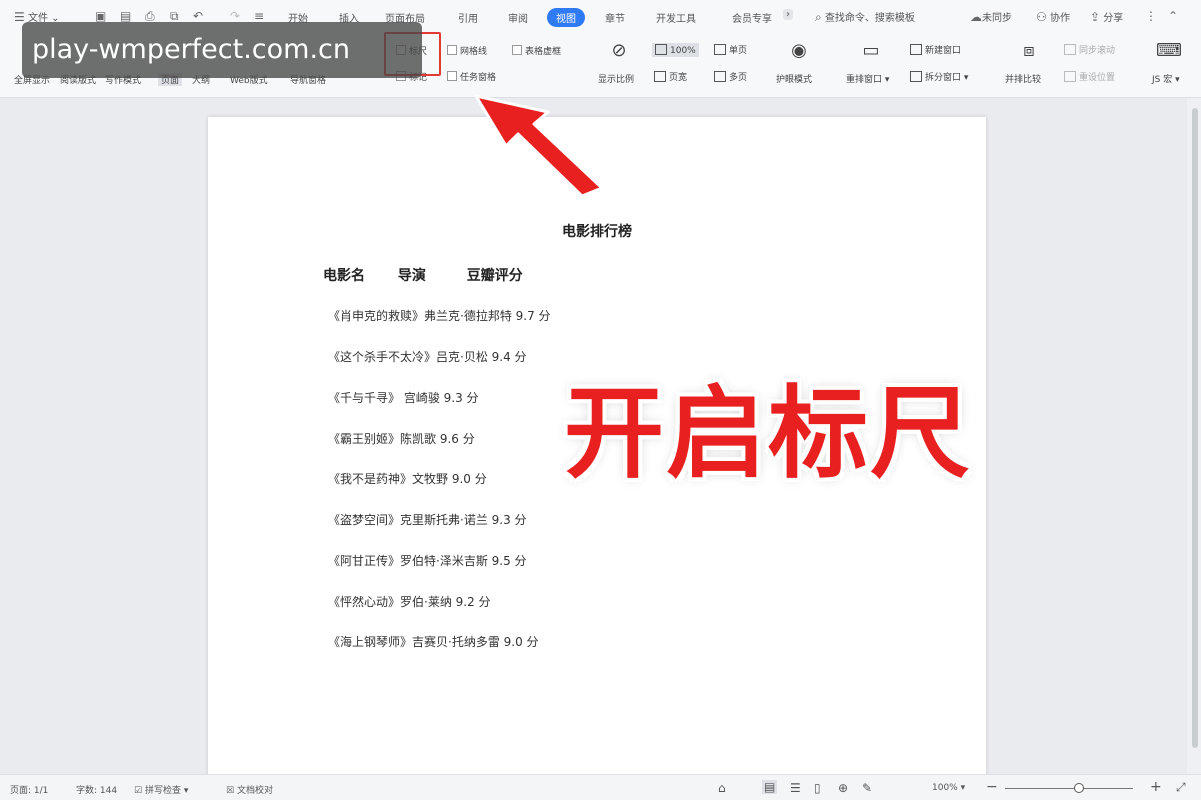 Image resolution: width=1201 pixels, height=800 pixels. I want to click on zoom-in-icon: +, so click(1156, 787).